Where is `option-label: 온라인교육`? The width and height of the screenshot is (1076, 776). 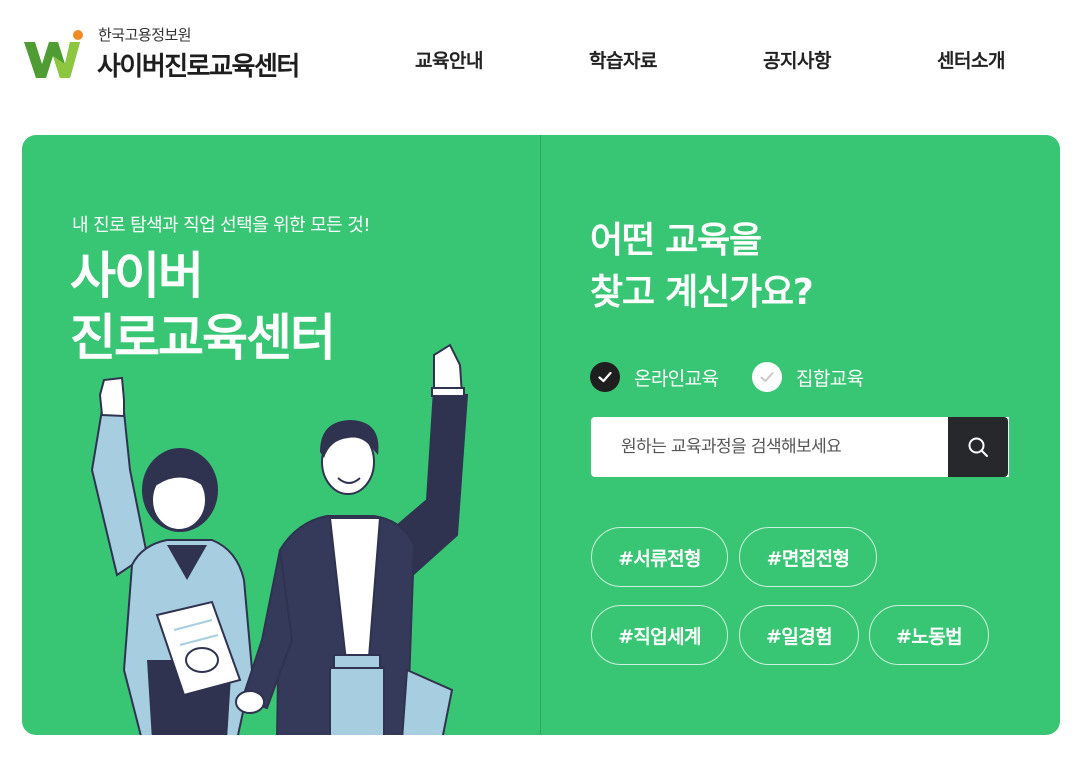 option-label: 온라인교육 is located at coordinates (676, 378).